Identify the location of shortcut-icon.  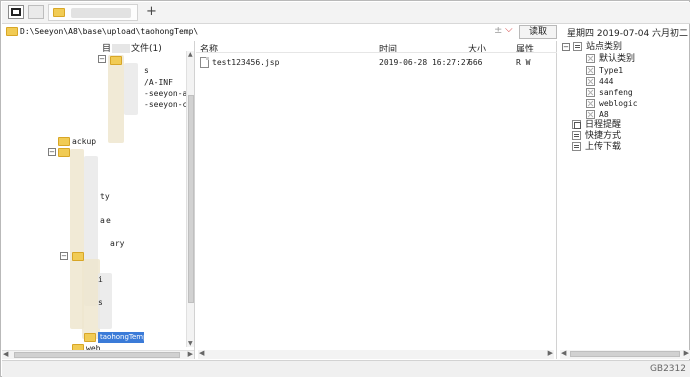
(576, 135).